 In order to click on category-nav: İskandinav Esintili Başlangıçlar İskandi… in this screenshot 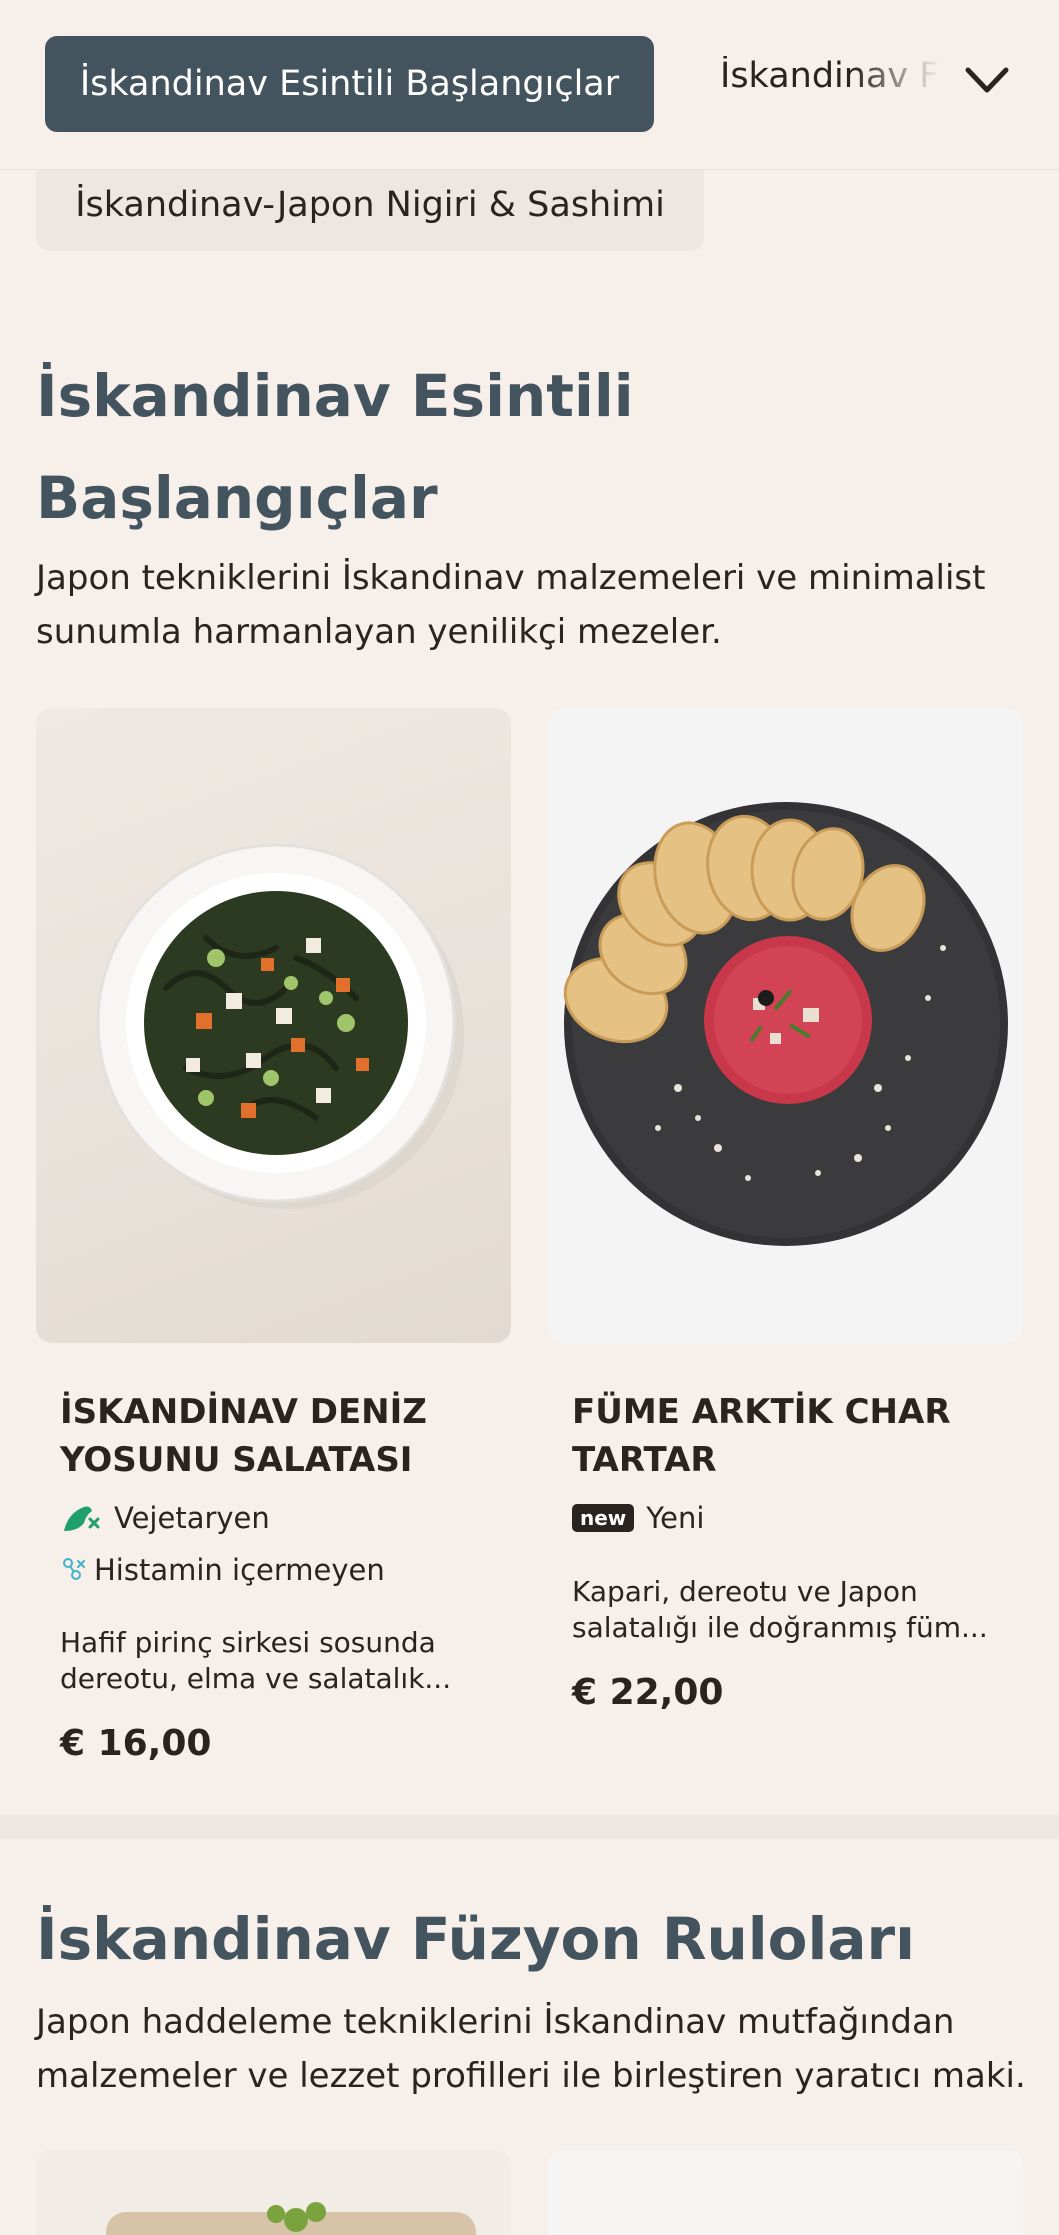, I will do `click(529, 85)`.